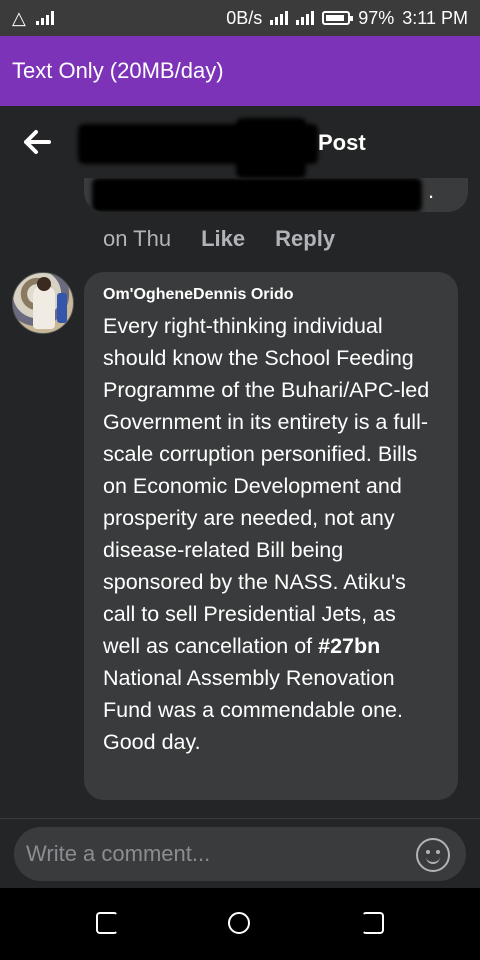  Describe the element at coordinates (43, 303) in the screenshot. I see `avatar` at that location.